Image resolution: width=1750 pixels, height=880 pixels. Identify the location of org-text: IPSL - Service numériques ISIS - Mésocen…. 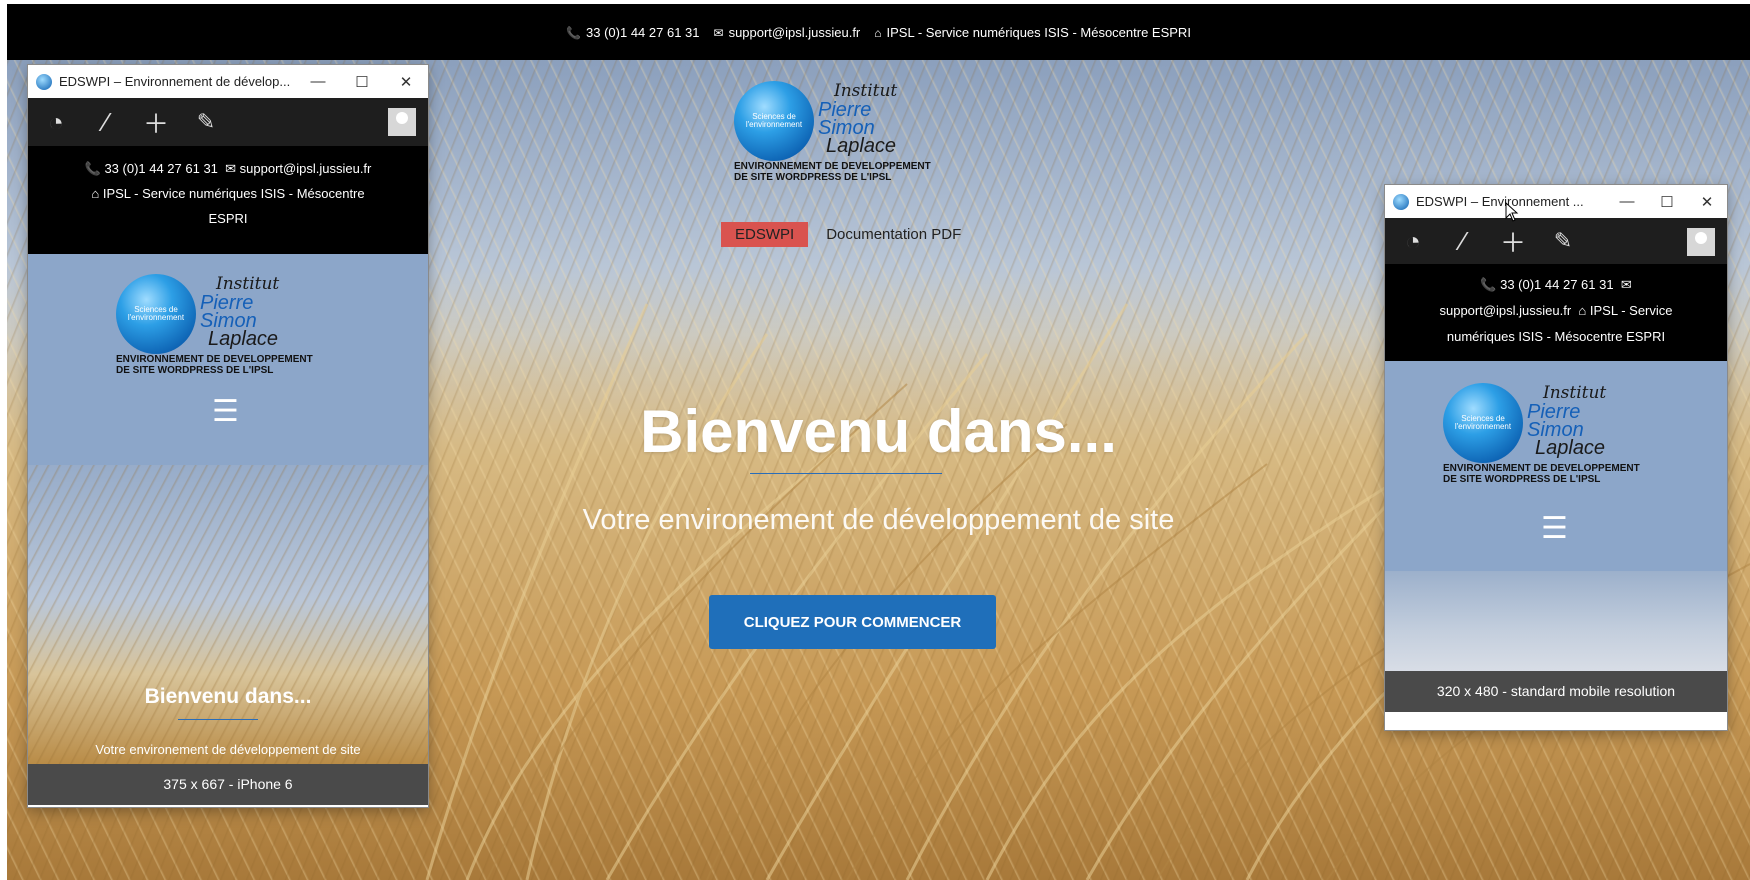
(1038, 32).